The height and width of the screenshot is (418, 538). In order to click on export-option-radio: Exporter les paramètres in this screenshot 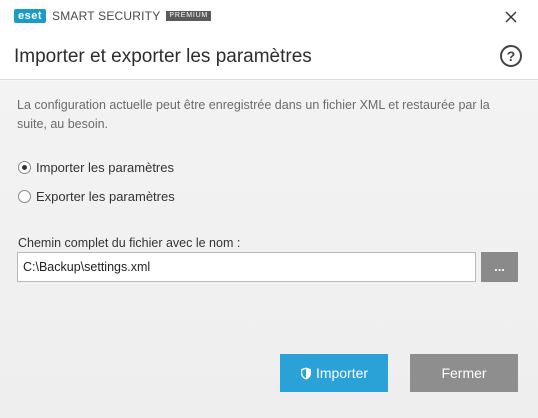, I will do `click(96, 196)`.